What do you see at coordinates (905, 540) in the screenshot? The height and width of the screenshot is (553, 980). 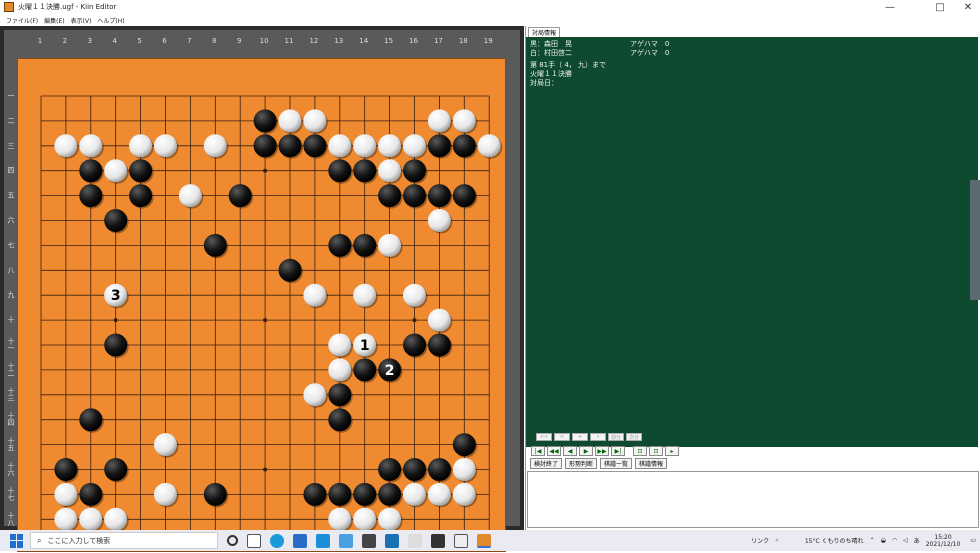 I see `volume-icon: ◁` at bounding box center [905, 540].